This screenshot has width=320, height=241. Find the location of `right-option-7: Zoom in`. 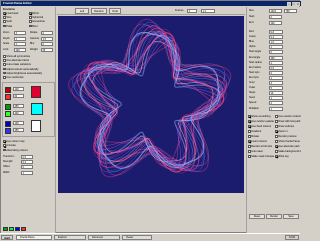

right-option-7: Zoom in is located at coordinates (288, 132).